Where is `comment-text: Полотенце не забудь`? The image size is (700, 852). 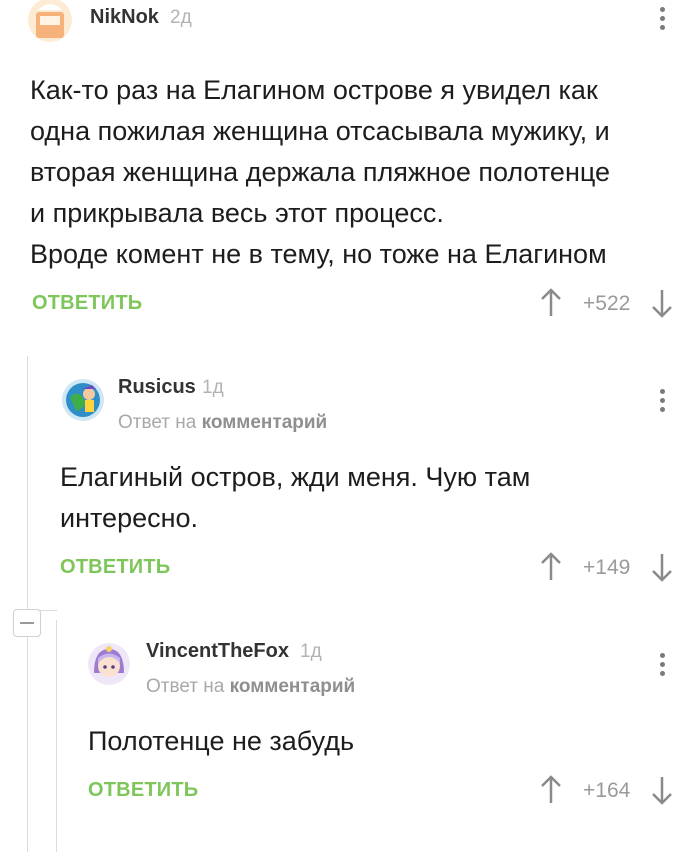 comment-text: Полотенце не забудь is located at coordinates (221, 741).